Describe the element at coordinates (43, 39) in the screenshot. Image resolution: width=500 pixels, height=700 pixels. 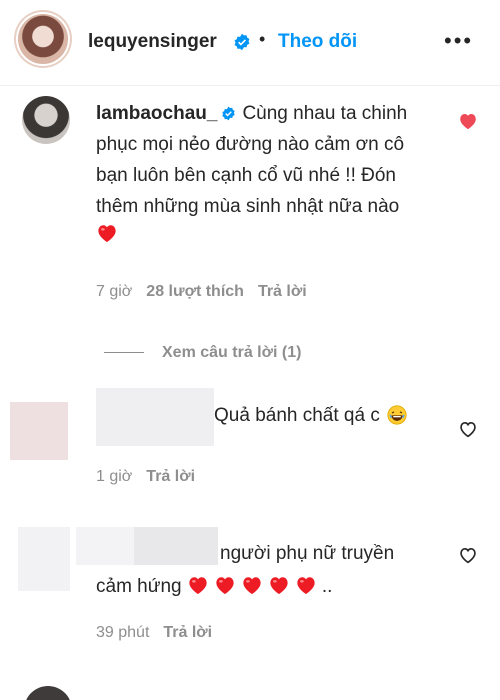
I see `avatar` at that location.